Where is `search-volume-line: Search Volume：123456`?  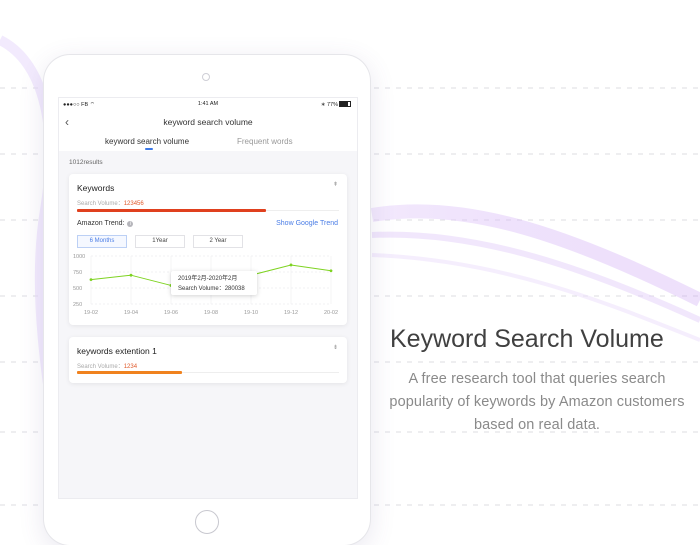
search-volume-line: Search Volume：123456 is located at coordinates (110, 202).